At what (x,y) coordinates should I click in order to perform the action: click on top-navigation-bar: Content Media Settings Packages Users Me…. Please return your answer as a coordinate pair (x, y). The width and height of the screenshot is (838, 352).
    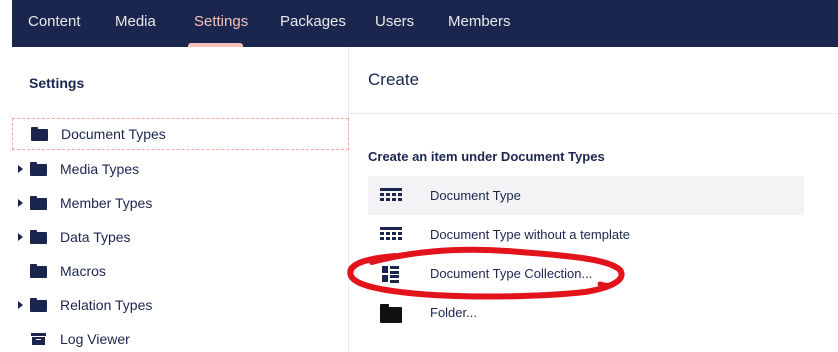
    Looking at the image, I should click on (425, 23).